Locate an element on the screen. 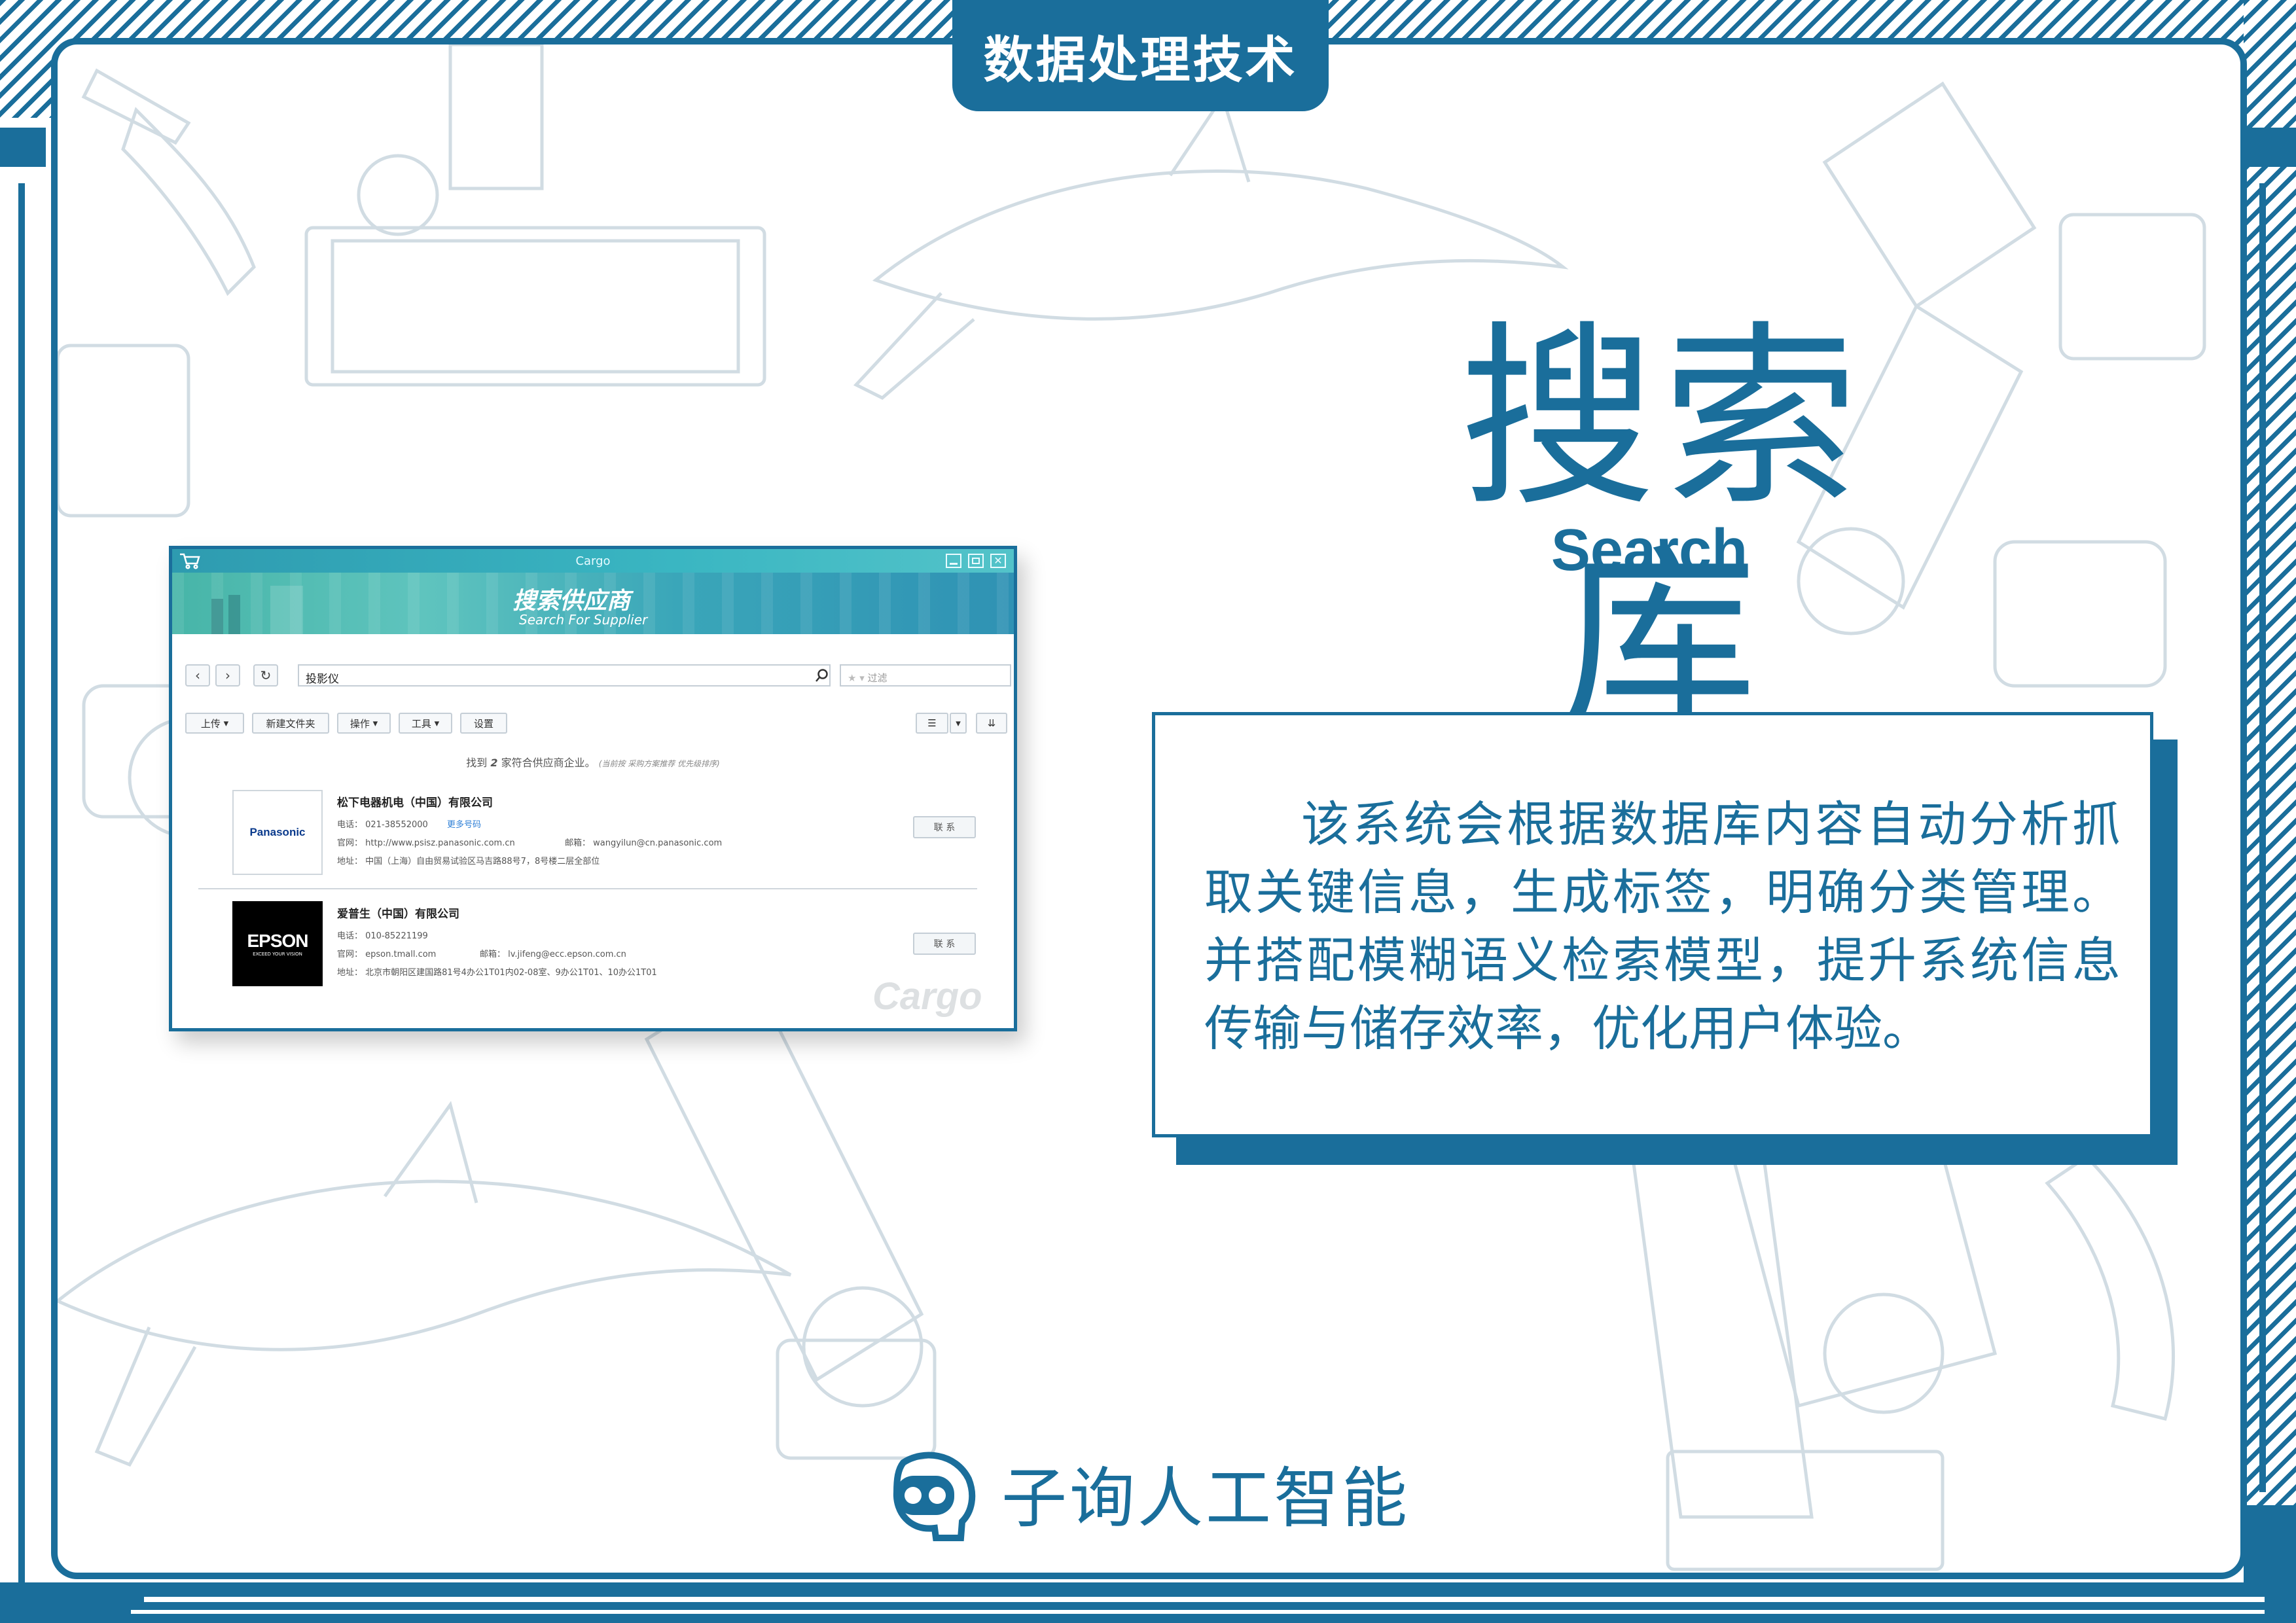 This screenshot has width=2296, height=1623. window-titlebar: Cargo ✕ is located at coordinates (593, 561).